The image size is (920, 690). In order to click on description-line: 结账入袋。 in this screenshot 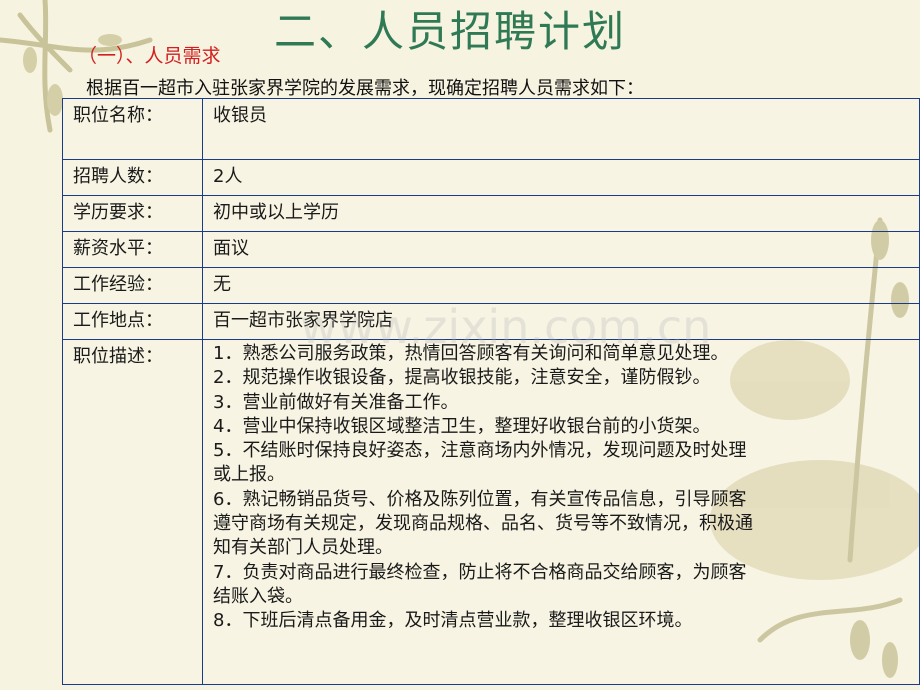, I will do `click(258, 596)`.